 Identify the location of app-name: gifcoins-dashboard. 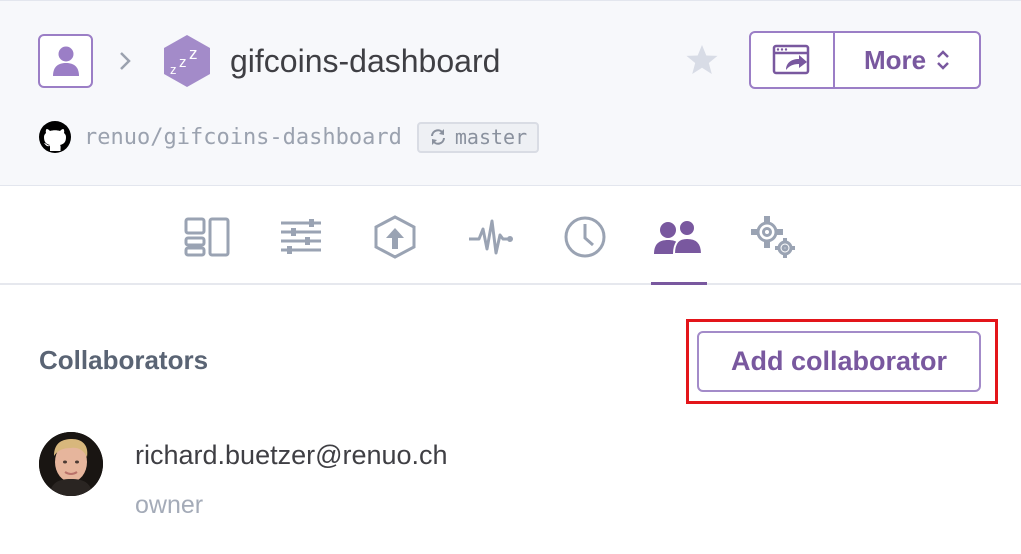
(365, 61).